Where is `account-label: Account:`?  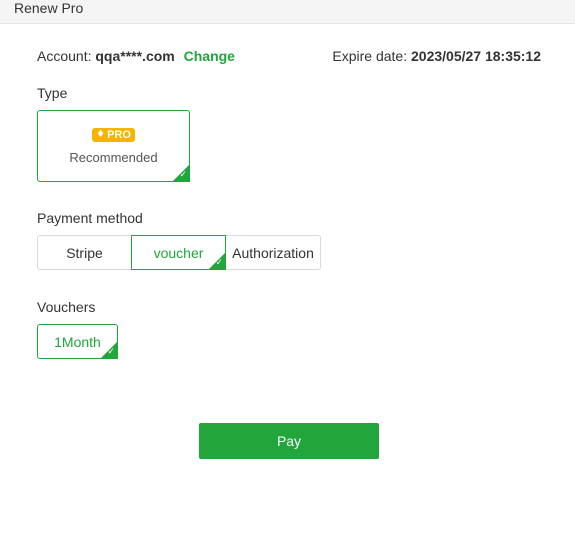 account-label: Account: is located at coordinates (64, 56).